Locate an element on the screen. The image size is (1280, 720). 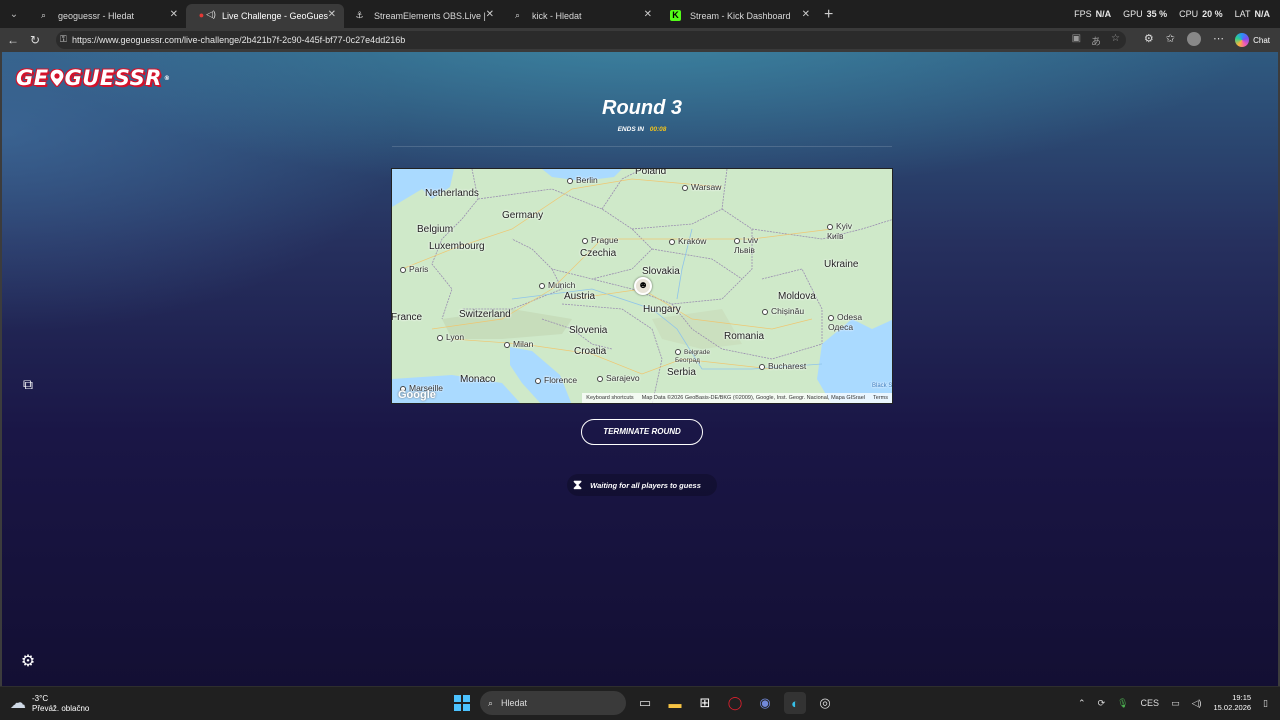
map-city-prague: Prague is located at coordinates (600, 240).